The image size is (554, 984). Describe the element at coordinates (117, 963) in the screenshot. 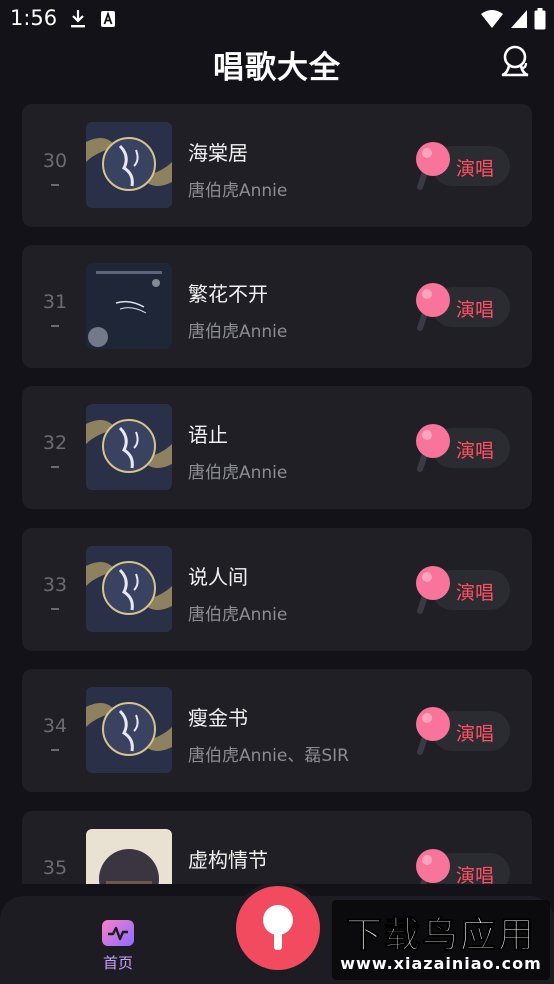

I see `nav-home-label: 首页` at that location.